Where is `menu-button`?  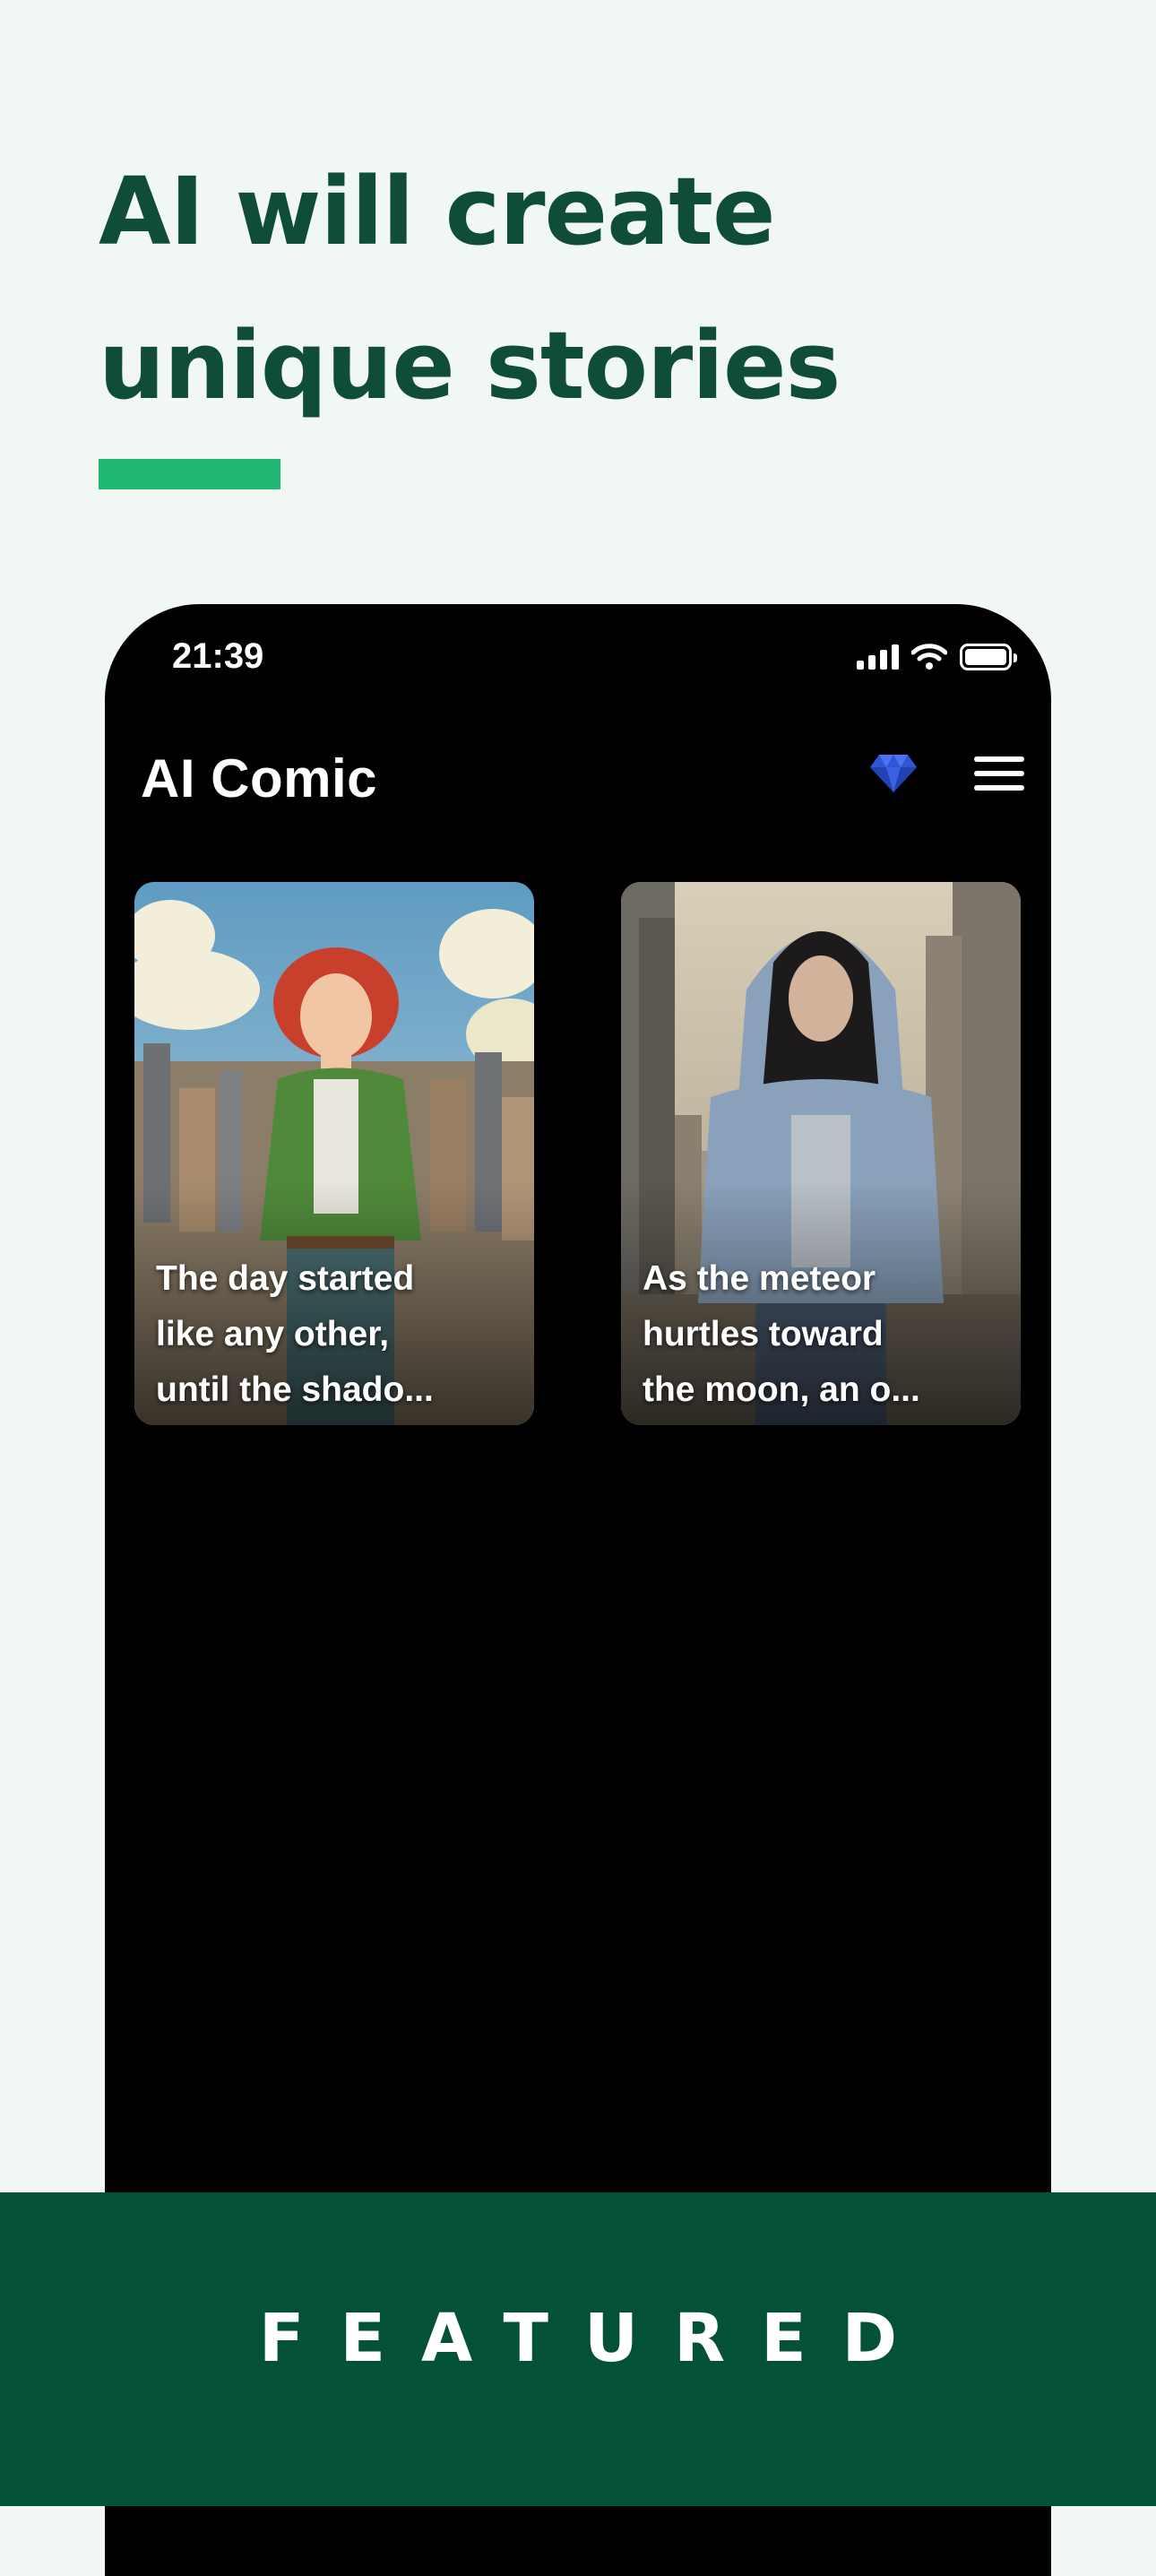 menu-button is located at coordinates (999, 776).